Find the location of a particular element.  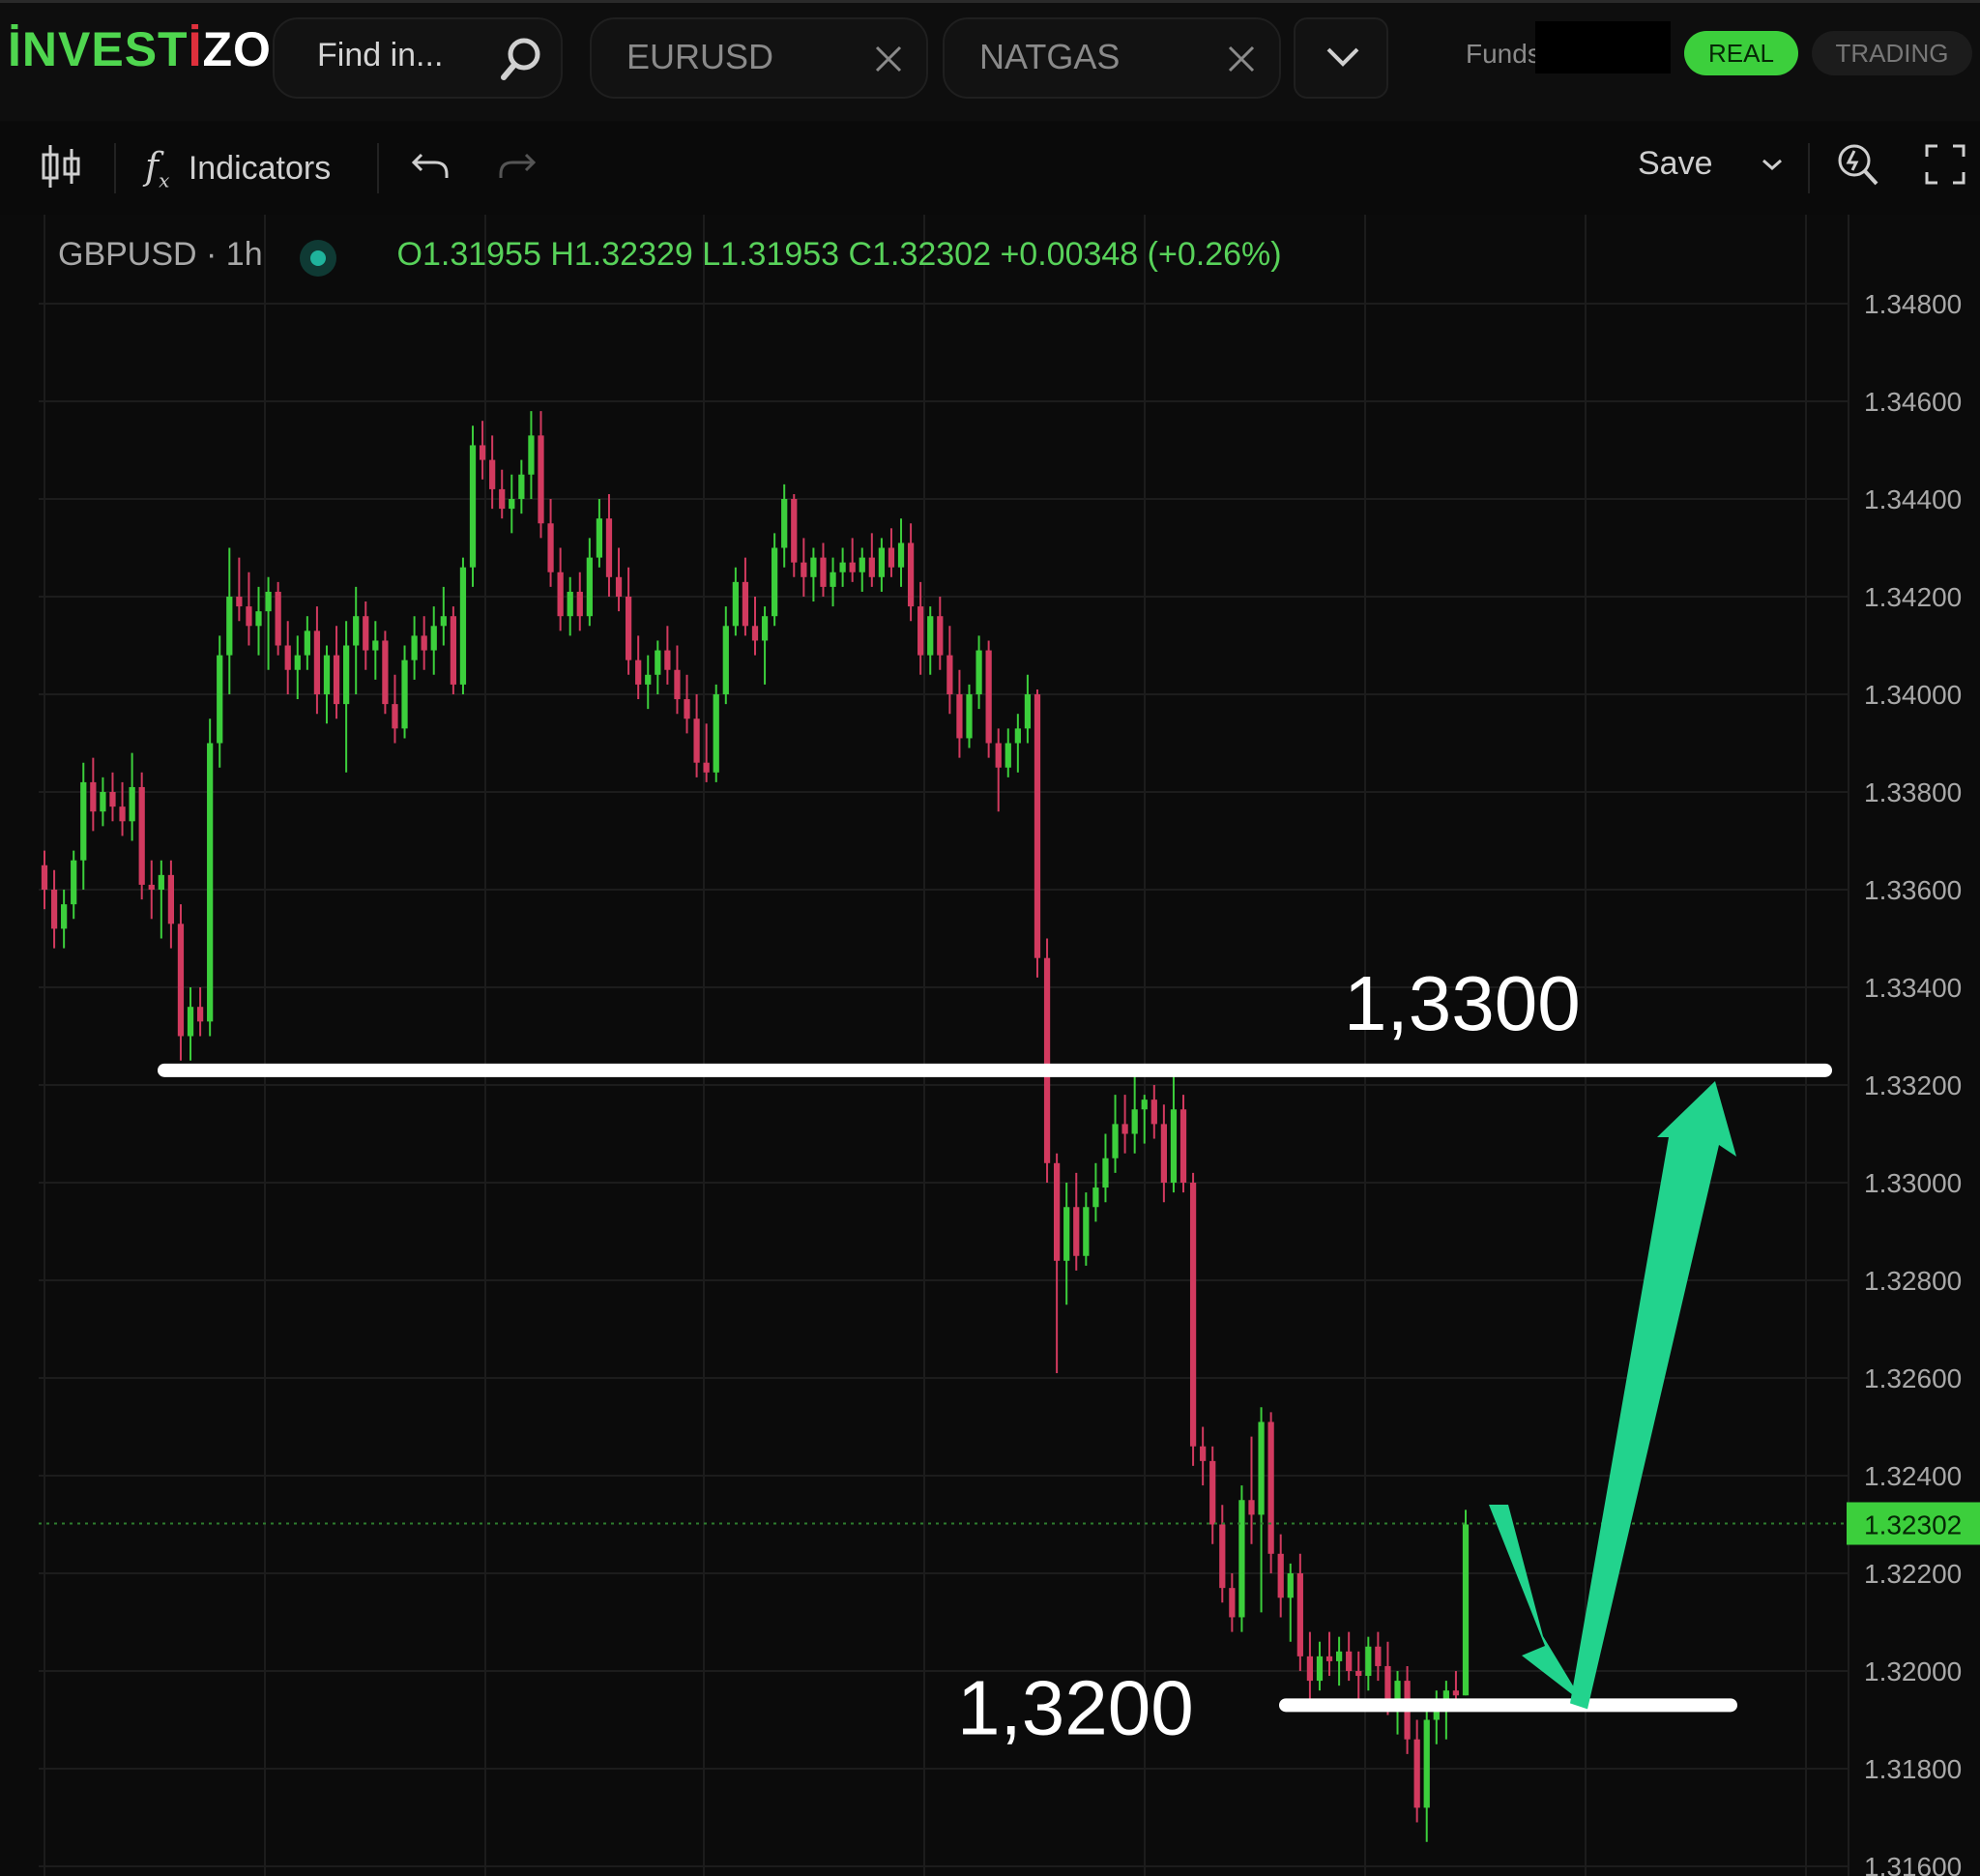

undo-icon is located at coordinates (431, 166).